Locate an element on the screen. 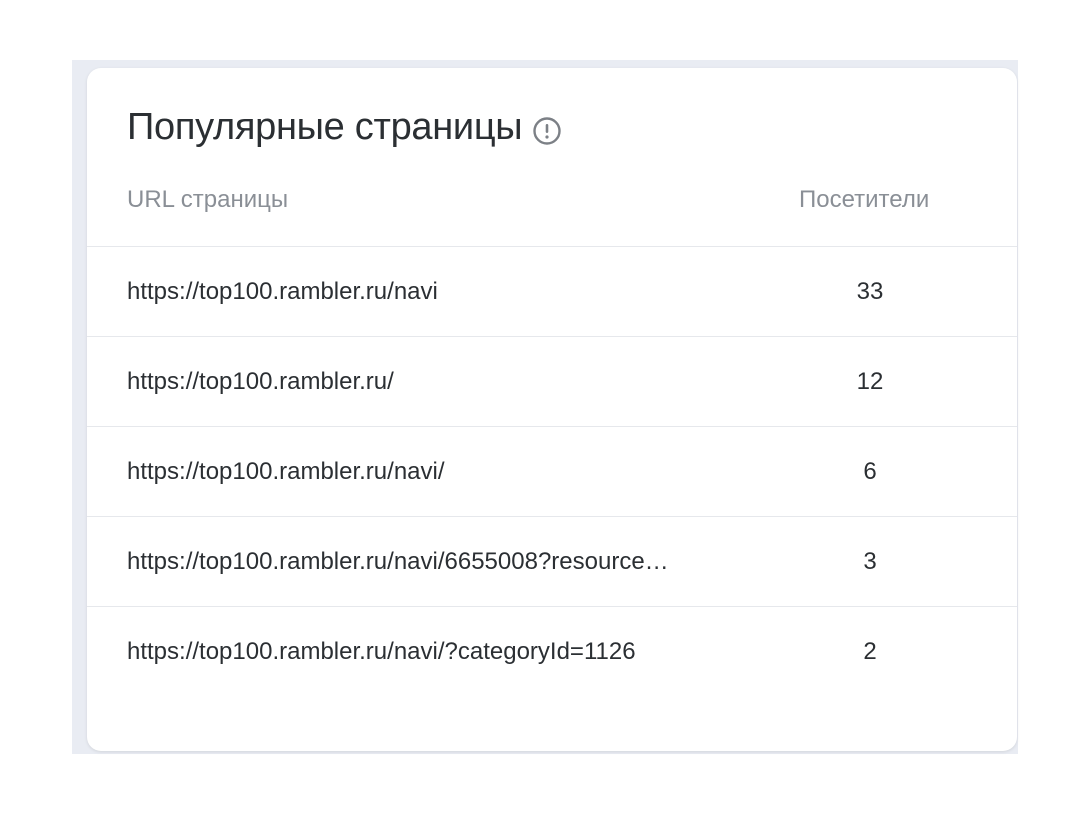 The image size is (1077, 825). visitors-count: 6 is located at coordinates (870, 471).